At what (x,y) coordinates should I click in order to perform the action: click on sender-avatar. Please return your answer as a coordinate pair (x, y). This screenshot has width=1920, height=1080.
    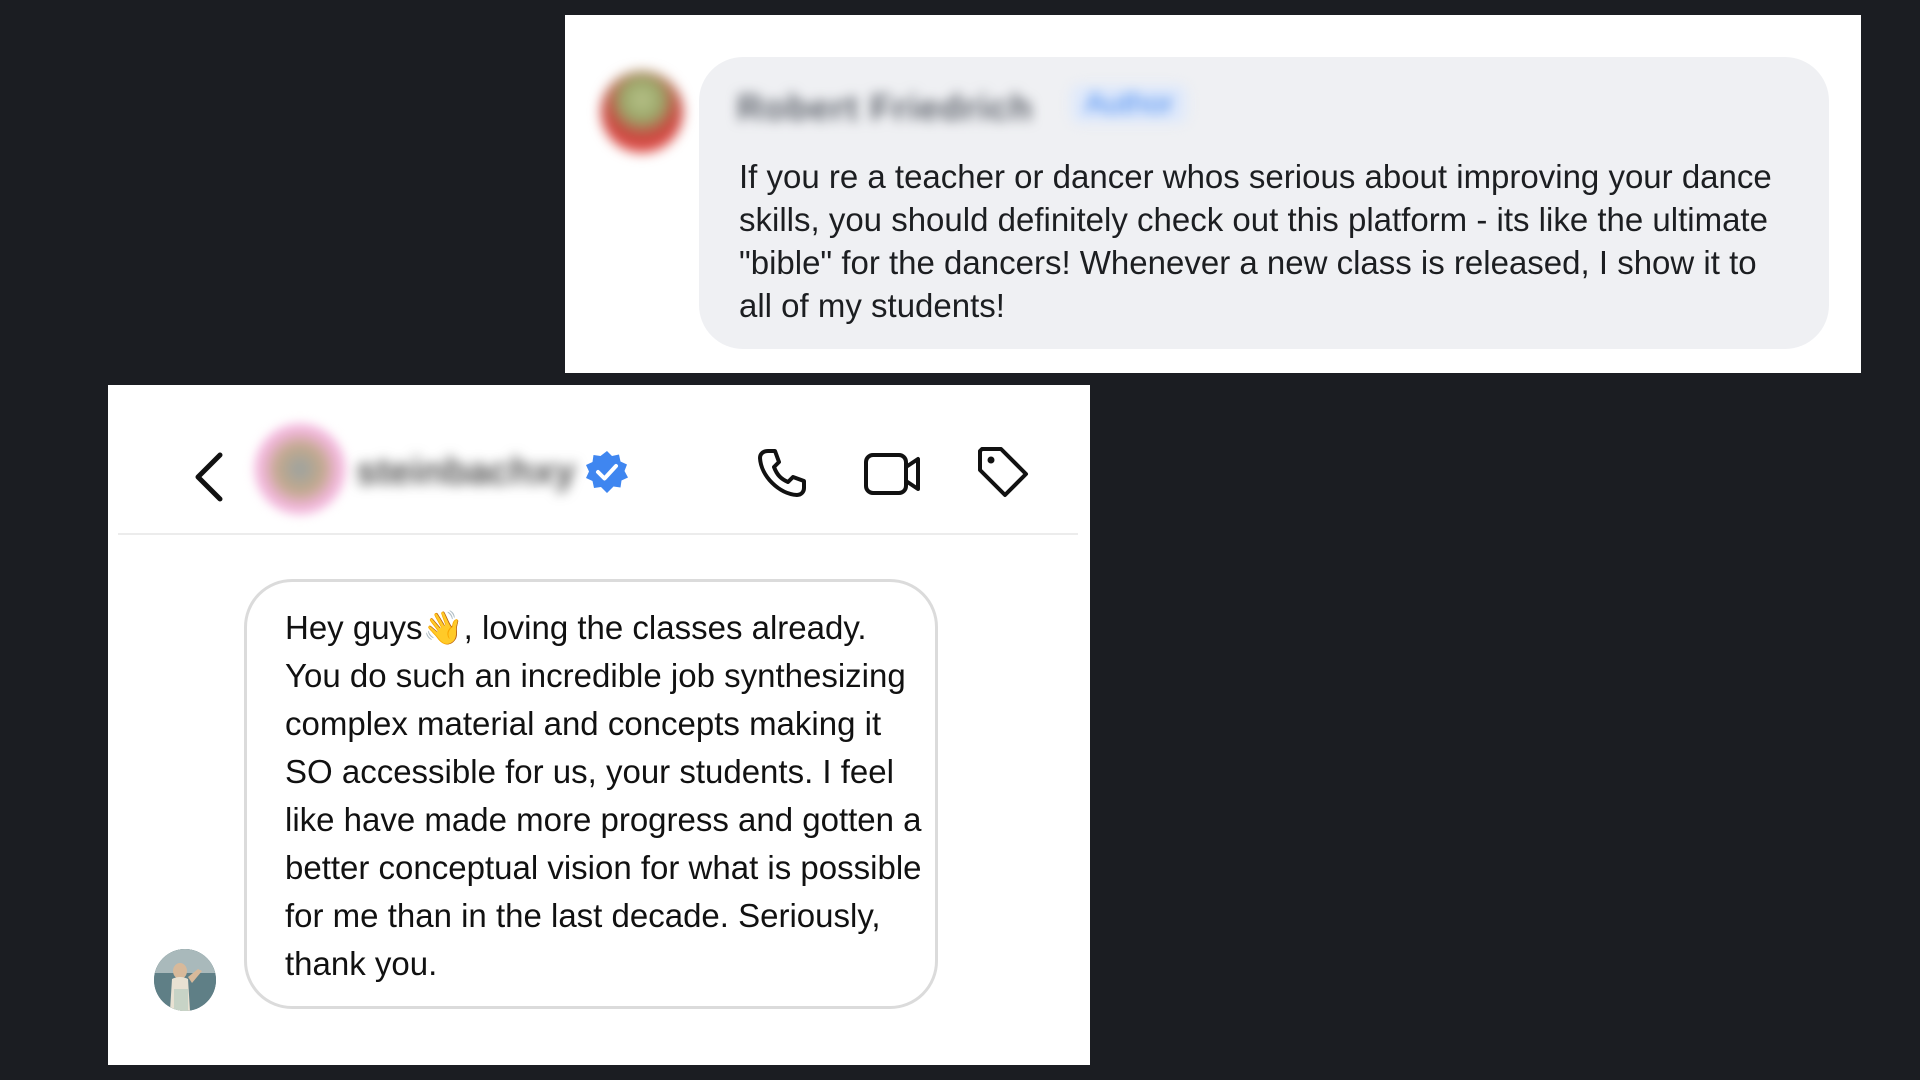
    Looking at the image, I should click on (185, 980).